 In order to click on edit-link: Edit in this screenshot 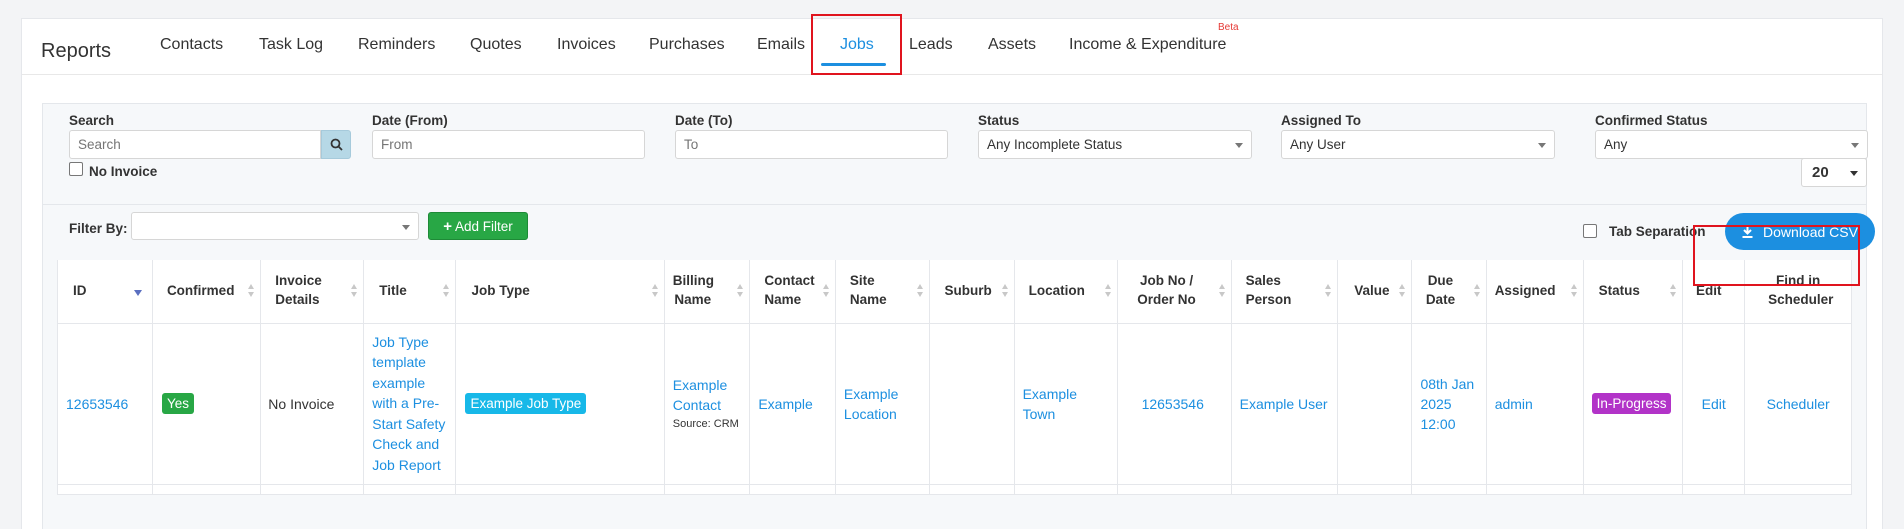, I will do `click(1714, 403)`.